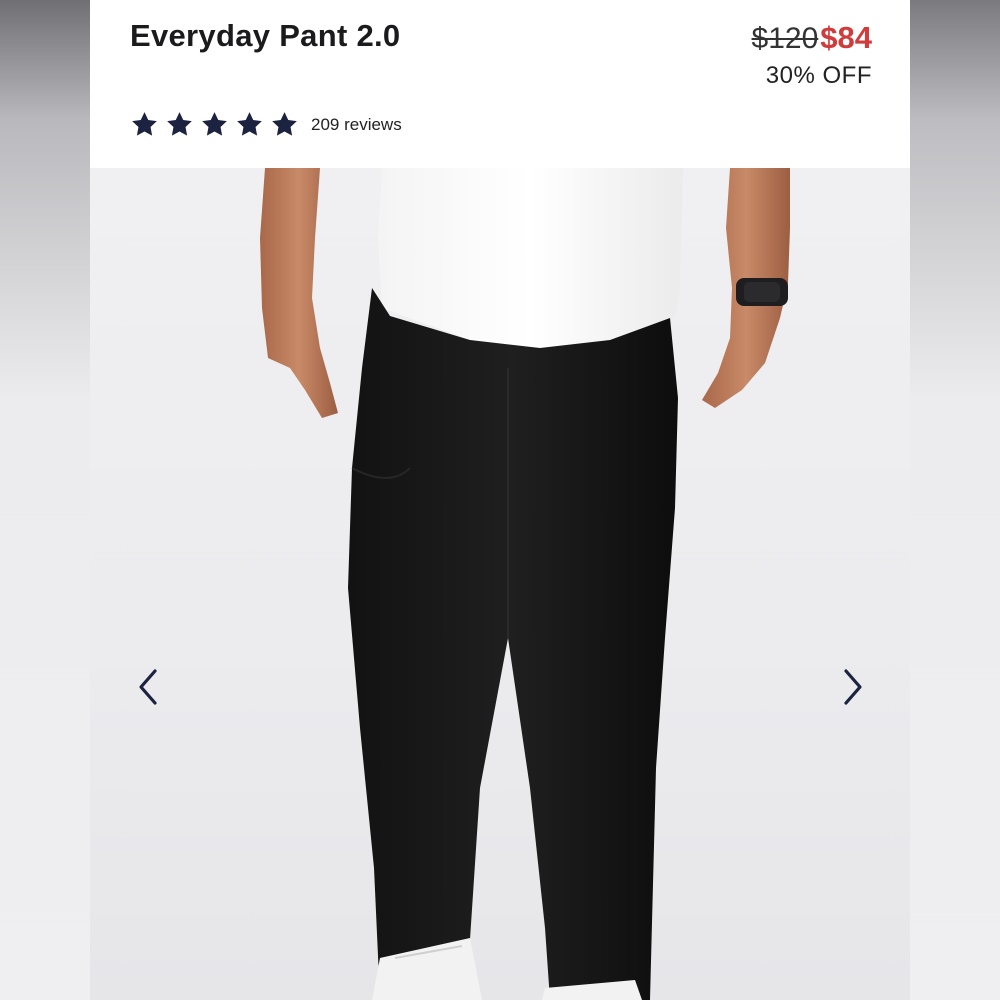 The width and height of the screenshot is (1000, 1000). What do you see at coordinates (846, 37) in the screenshot?
I see `sale-price: $84` at bounding box center [846, 37].